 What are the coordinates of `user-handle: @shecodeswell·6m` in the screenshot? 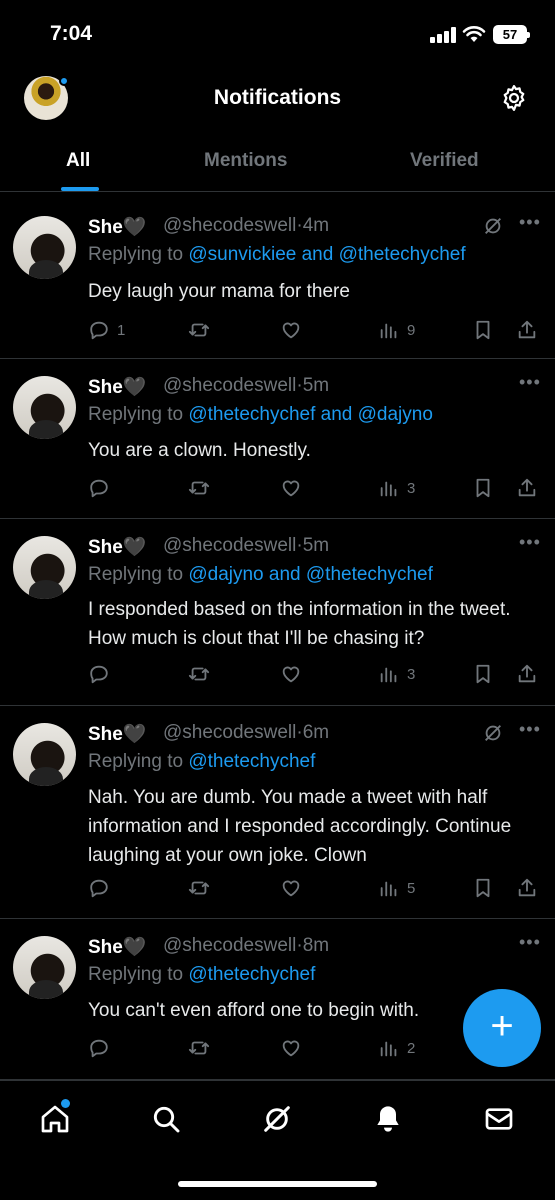 It's located at (246, 732).